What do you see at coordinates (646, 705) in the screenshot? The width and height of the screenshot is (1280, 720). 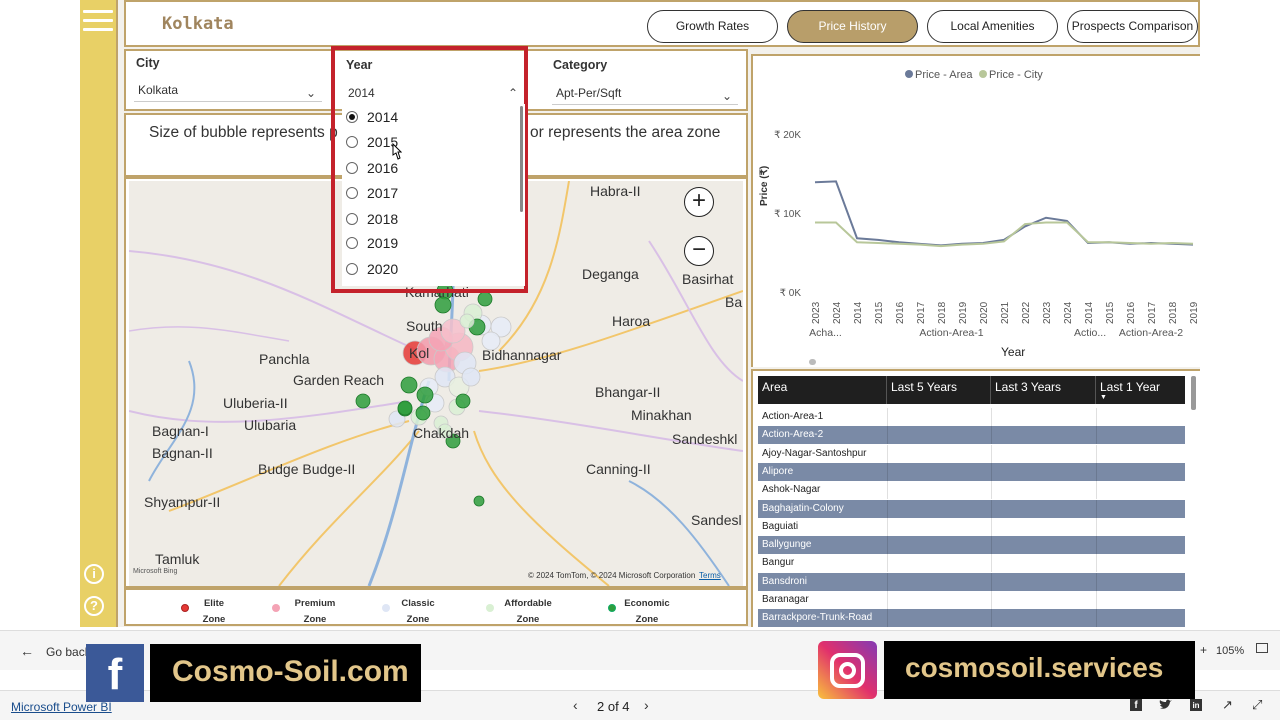 I see `next-page-icon: ›` at bounding box center [646, 705].